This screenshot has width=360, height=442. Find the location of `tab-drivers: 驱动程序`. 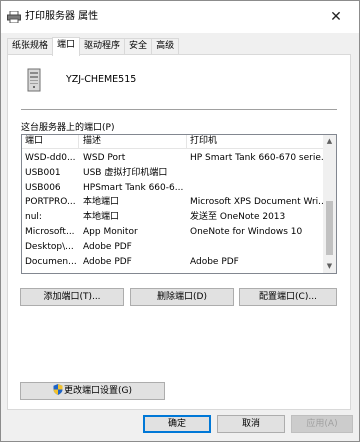

tab-drivers: 驱动程序 is located at coordinates (102, 46).